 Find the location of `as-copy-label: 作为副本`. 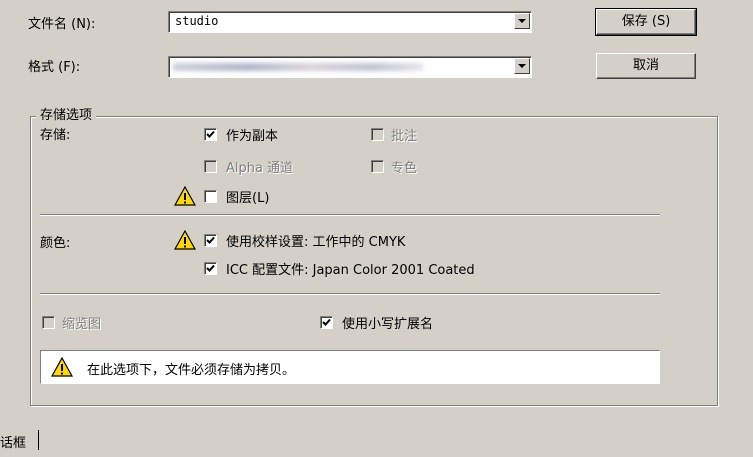

as-copy-label: 作为副本 is located at coordinates (252, 134).